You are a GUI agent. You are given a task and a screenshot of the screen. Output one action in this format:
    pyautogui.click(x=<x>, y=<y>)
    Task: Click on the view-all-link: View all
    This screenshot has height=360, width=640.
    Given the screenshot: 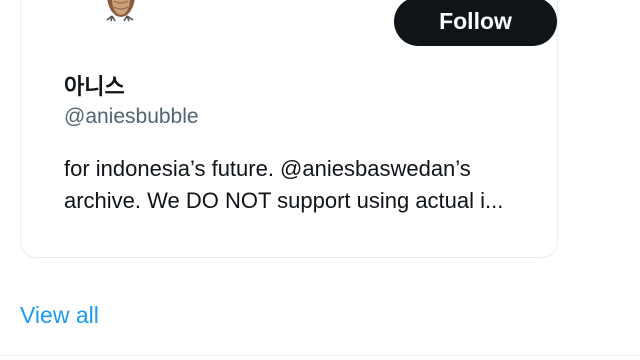 What is the action you would take?
    pyautogui.click(x=59, y=315)
    